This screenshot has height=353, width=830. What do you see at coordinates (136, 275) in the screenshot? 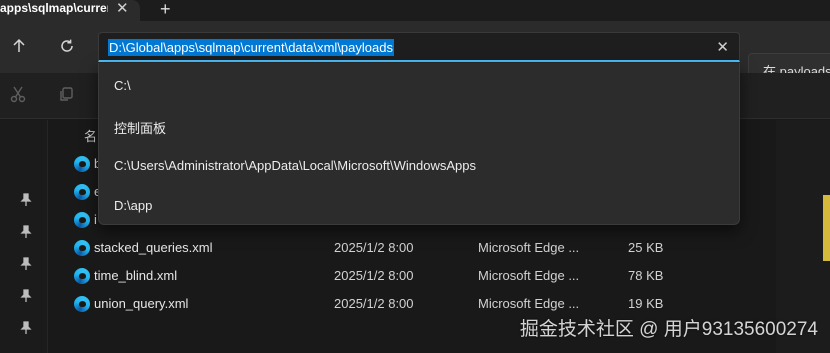
I see `file-name: time_blind.xml` at bounding box center [136, 275].